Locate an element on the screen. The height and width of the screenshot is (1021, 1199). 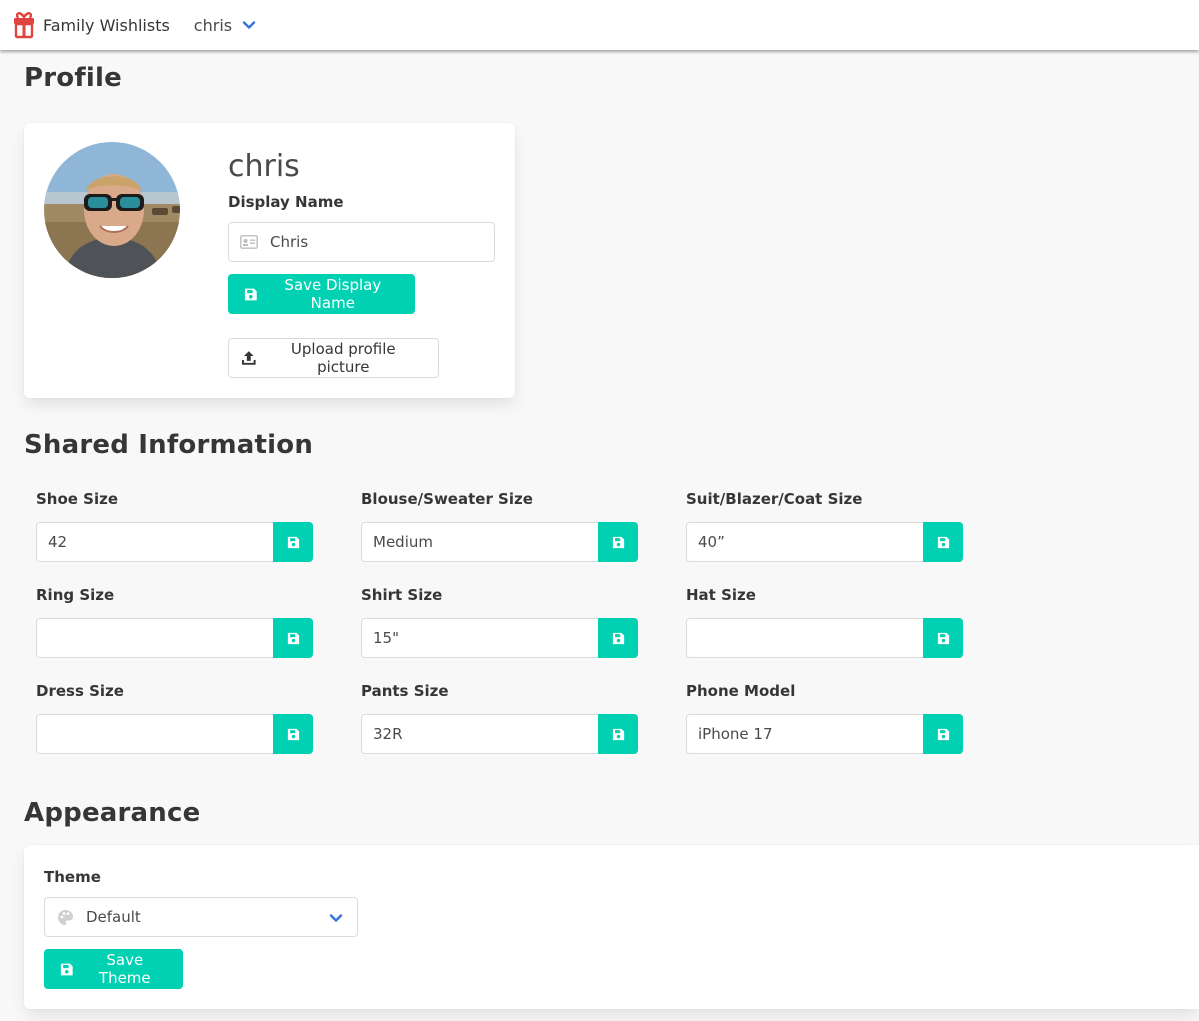
appearance-title: Appearance is located at coordinates (112, 813).